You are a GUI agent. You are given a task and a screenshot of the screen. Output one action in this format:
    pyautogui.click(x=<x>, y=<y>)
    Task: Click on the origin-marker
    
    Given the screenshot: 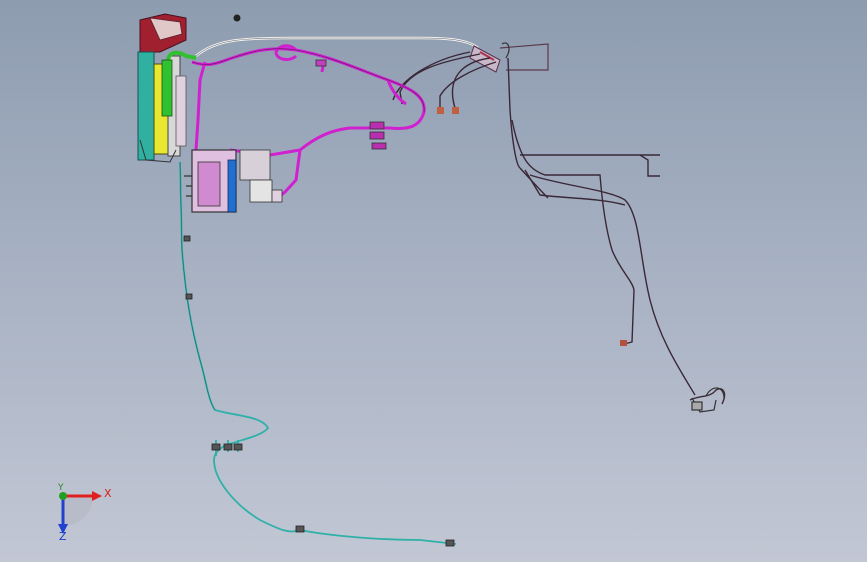 What is the action you would take?
    pyautogui.click(x=237, y=18)
    